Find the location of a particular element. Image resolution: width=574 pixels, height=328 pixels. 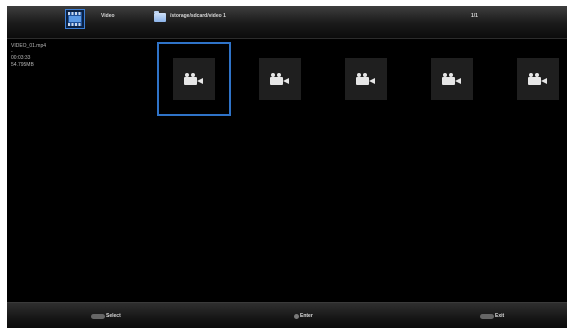

select-label: Select is located at coordinates (113, 316).